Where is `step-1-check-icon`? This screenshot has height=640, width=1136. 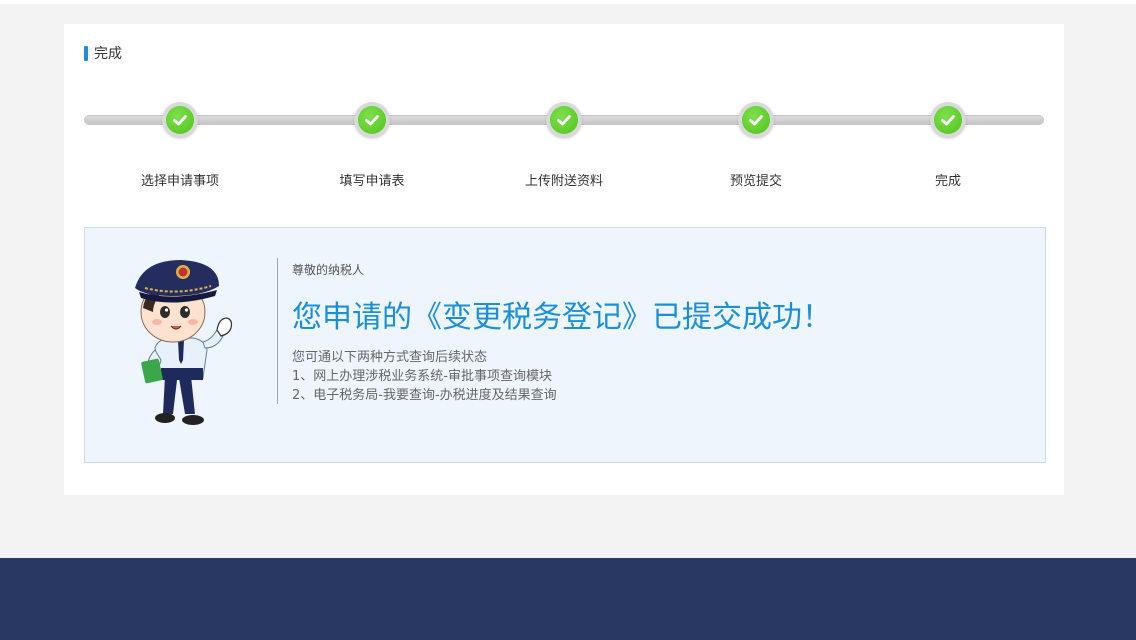
step-1-check-icon is located at coordinates (180, 120).